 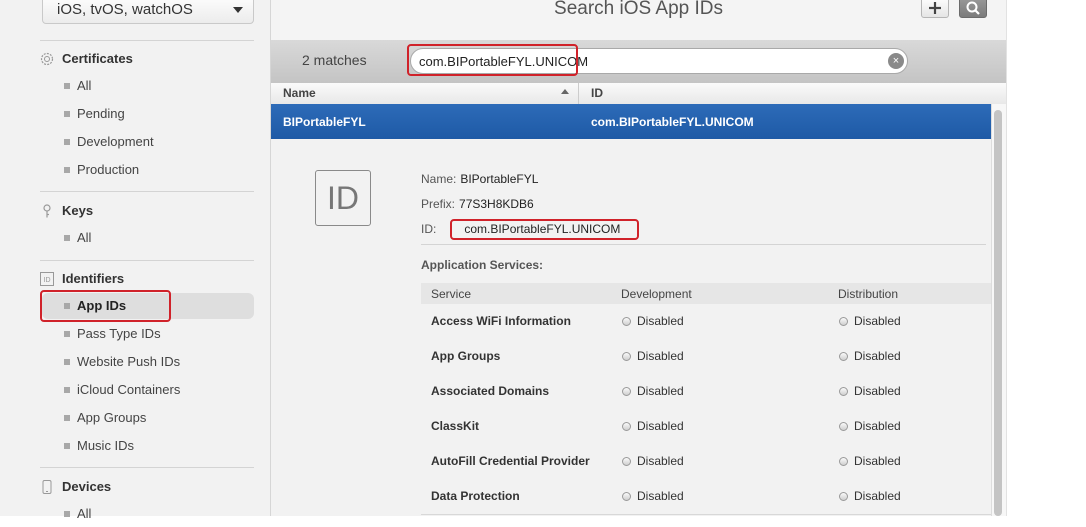 What do you see at coordinates (638, 20) in the screenshot?
I see `toolbar: Search iOS App IDs` at bounding box center [638, 20].